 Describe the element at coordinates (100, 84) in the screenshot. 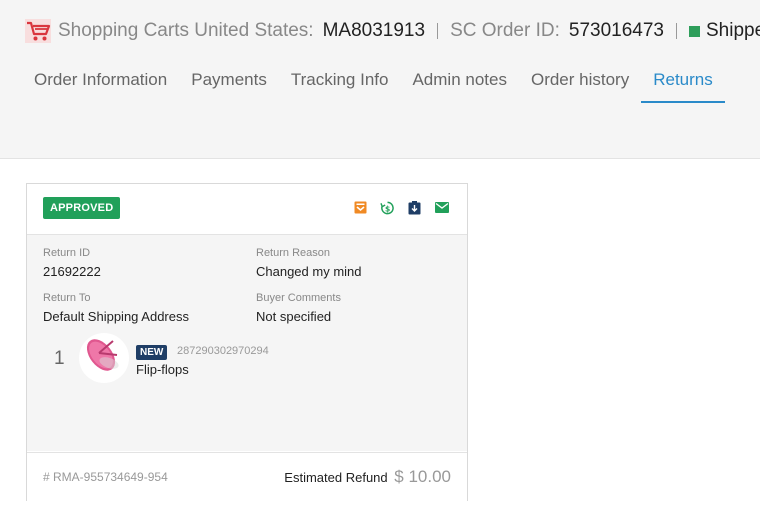

I see `tab-order-information: Order Information` at that location.